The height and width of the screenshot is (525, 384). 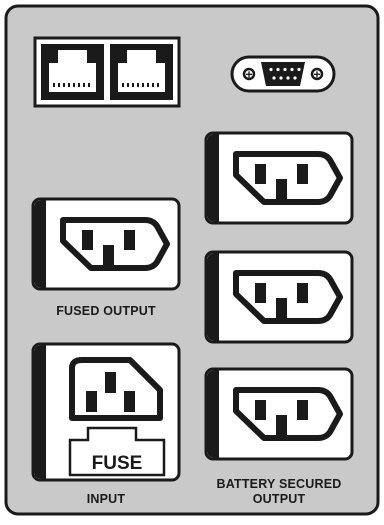 I want to click on fused-output-label: FUSED OUTPUT, so click(x=106, y=311).